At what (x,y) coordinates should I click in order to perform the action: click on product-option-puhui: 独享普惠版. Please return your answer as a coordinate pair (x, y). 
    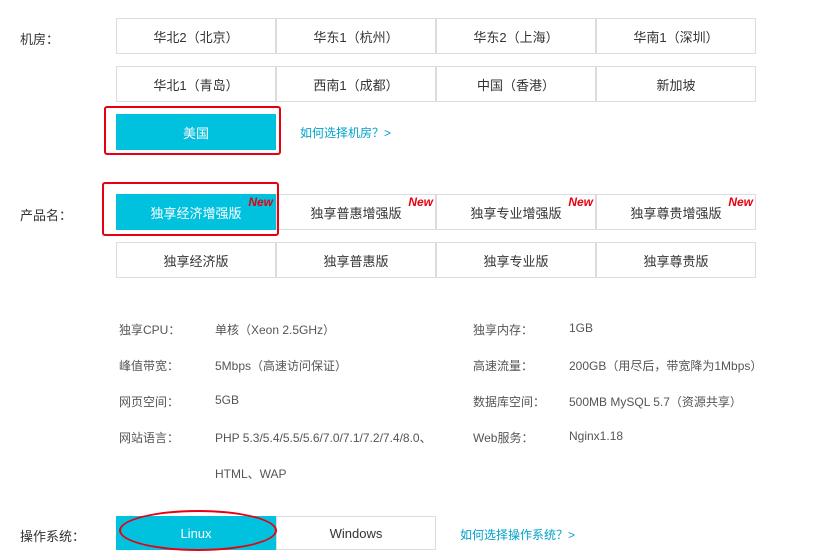
    Looking at the image, I should click on (356, 260).